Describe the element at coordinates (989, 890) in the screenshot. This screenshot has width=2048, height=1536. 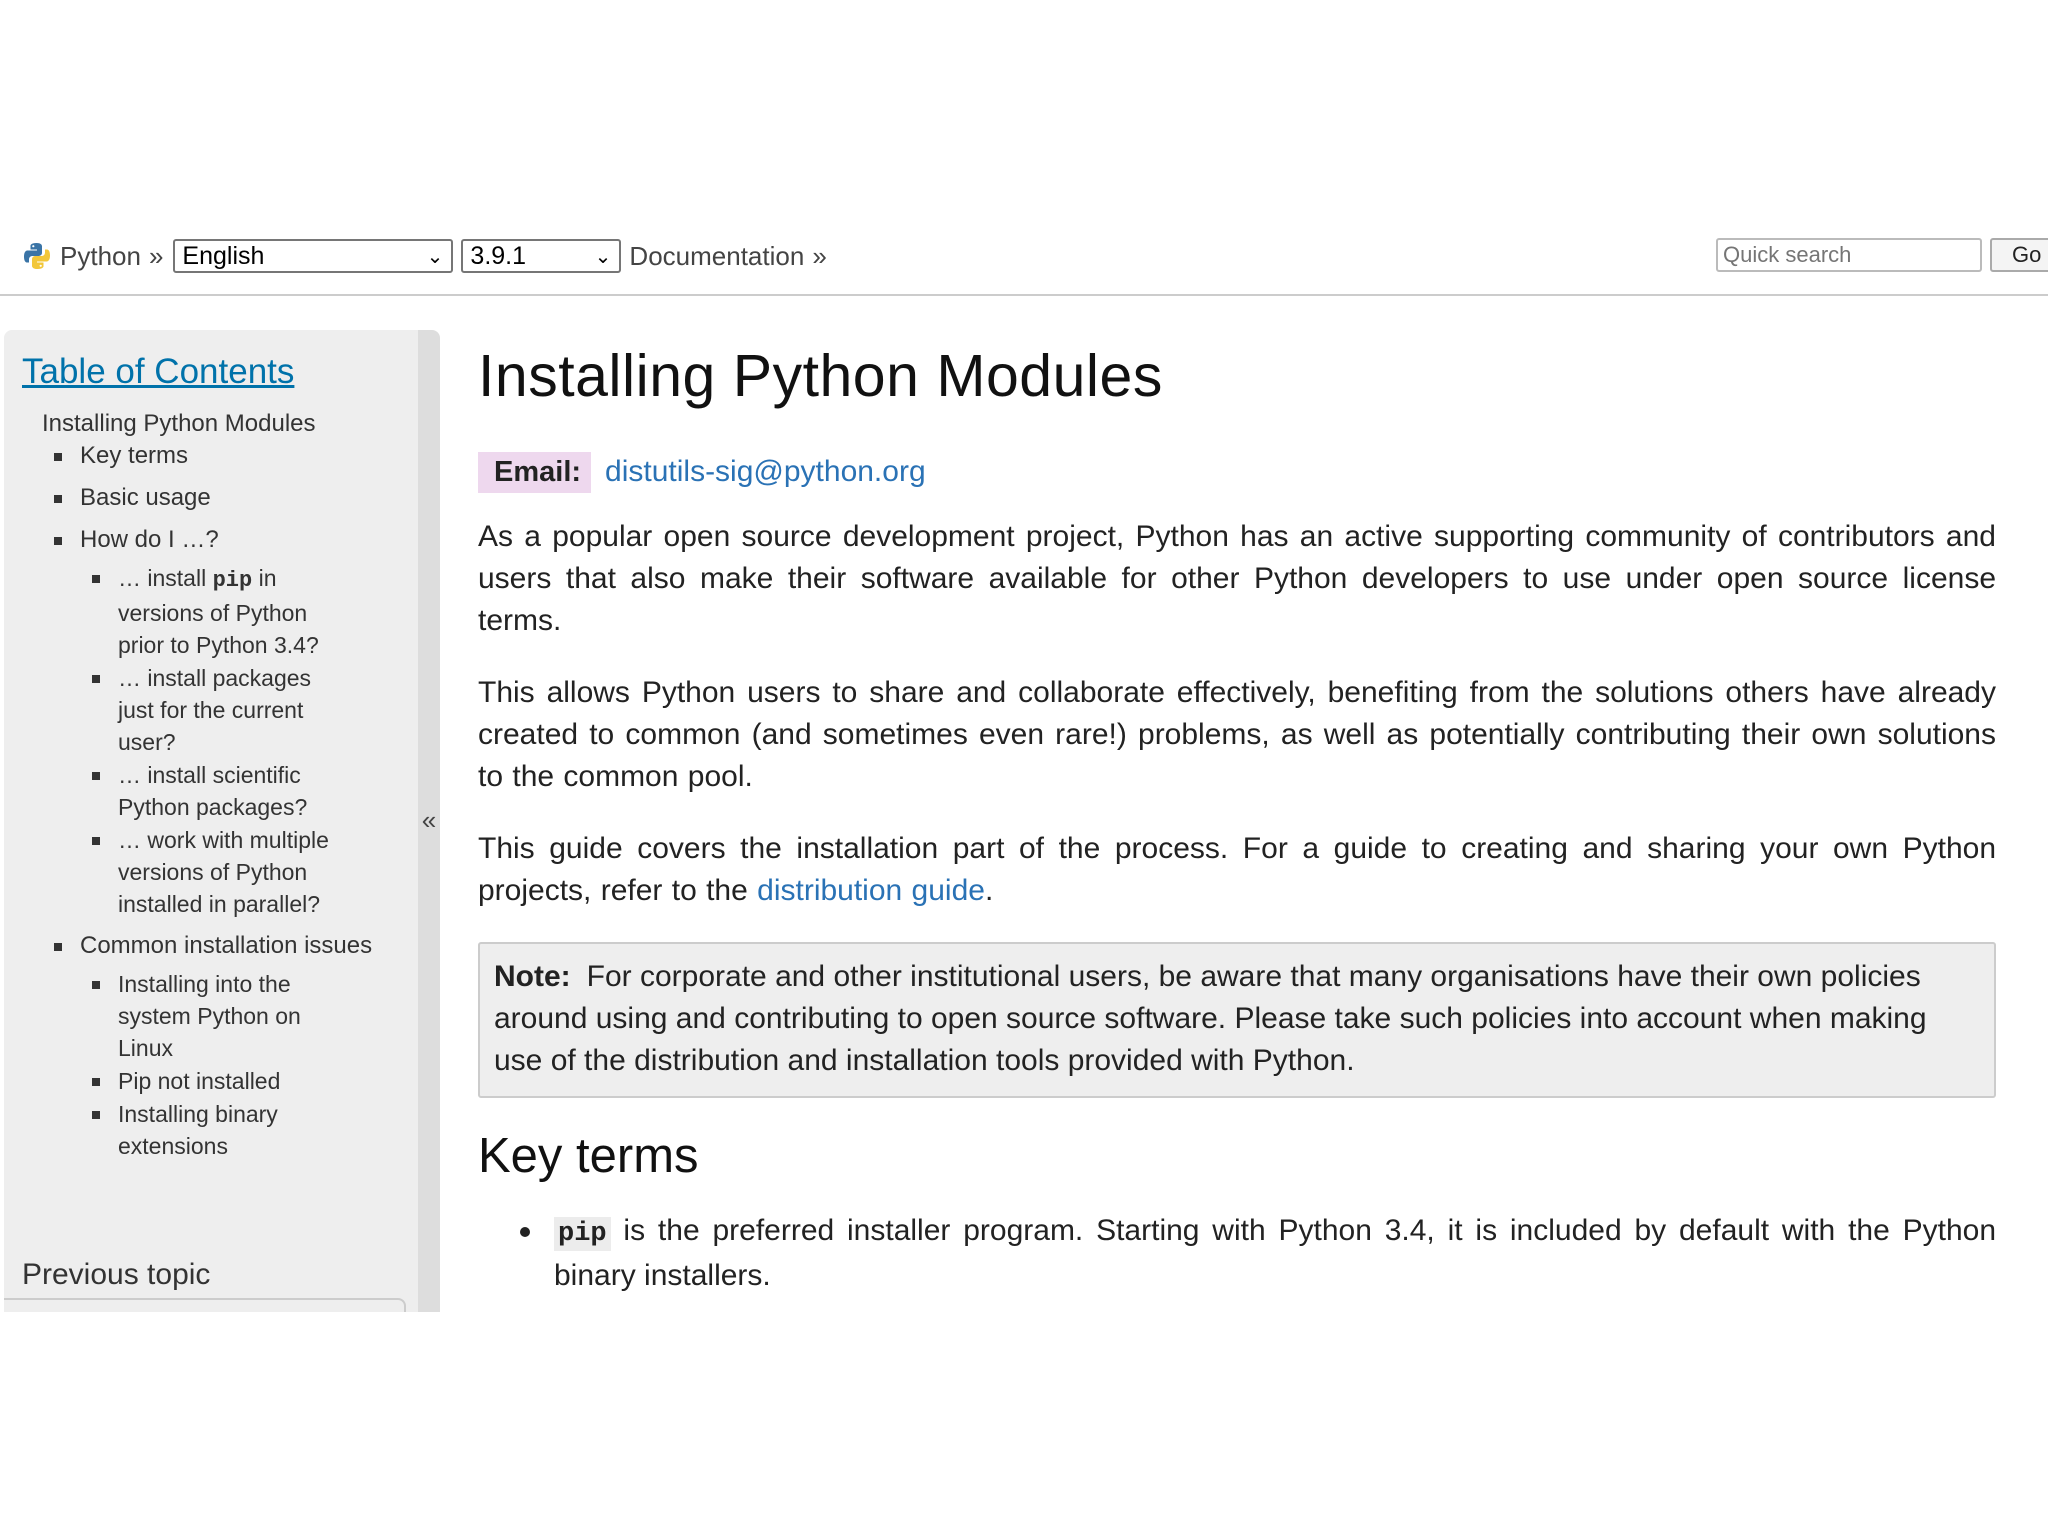
I see `paragraph-text: .` at that location.